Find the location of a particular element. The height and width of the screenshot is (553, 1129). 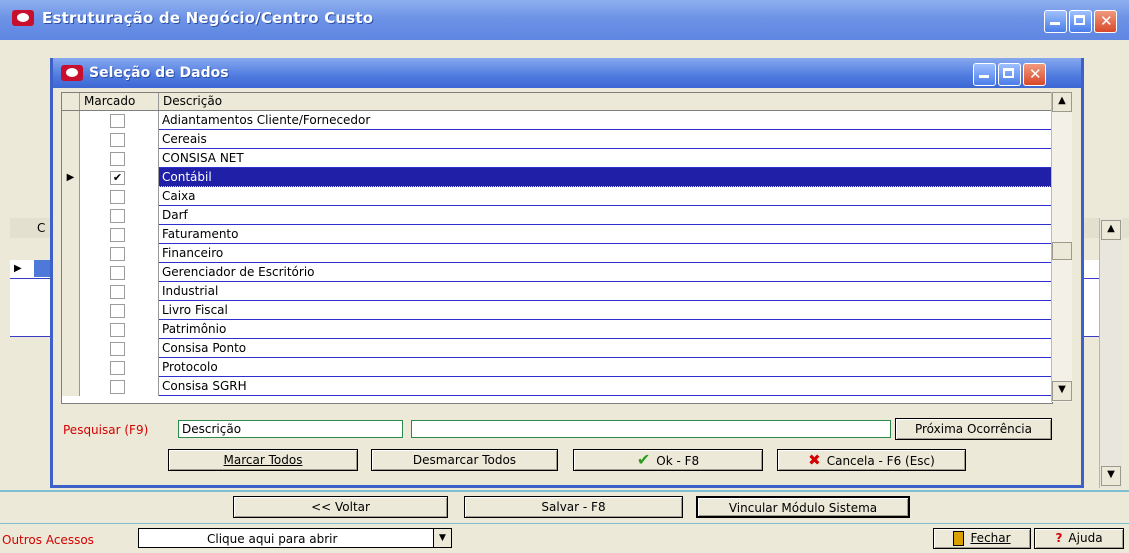

grid-cell-descricao: Consisa Ponto is located at coordinates (605, 348).